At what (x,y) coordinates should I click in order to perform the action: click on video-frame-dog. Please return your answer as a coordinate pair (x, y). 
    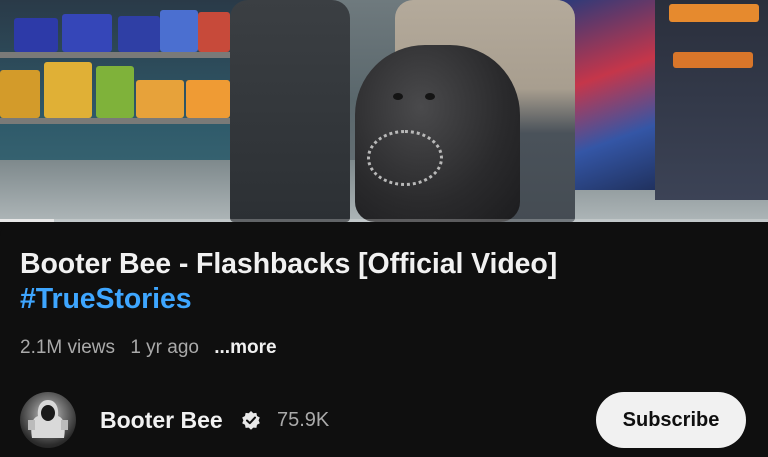
    Looking at the image, I should click on (437, 133).